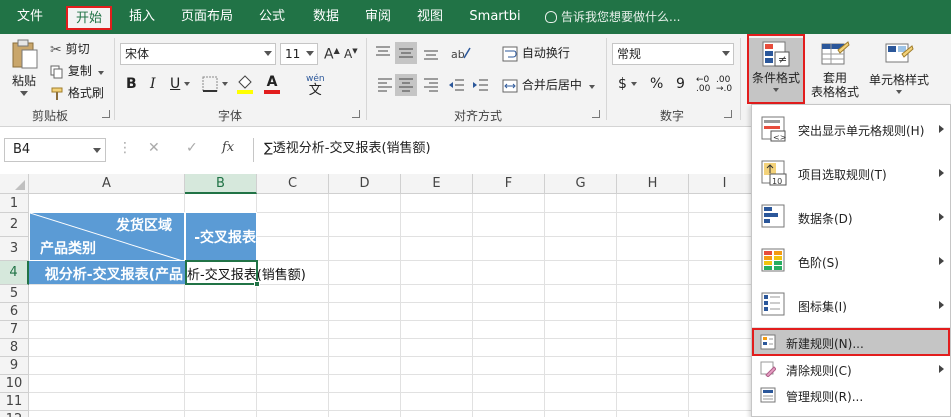  Describe the element at coordinates (851, 217) in the screenshot. I see `menu-item-data-bars: 数据条(D)` at that location.